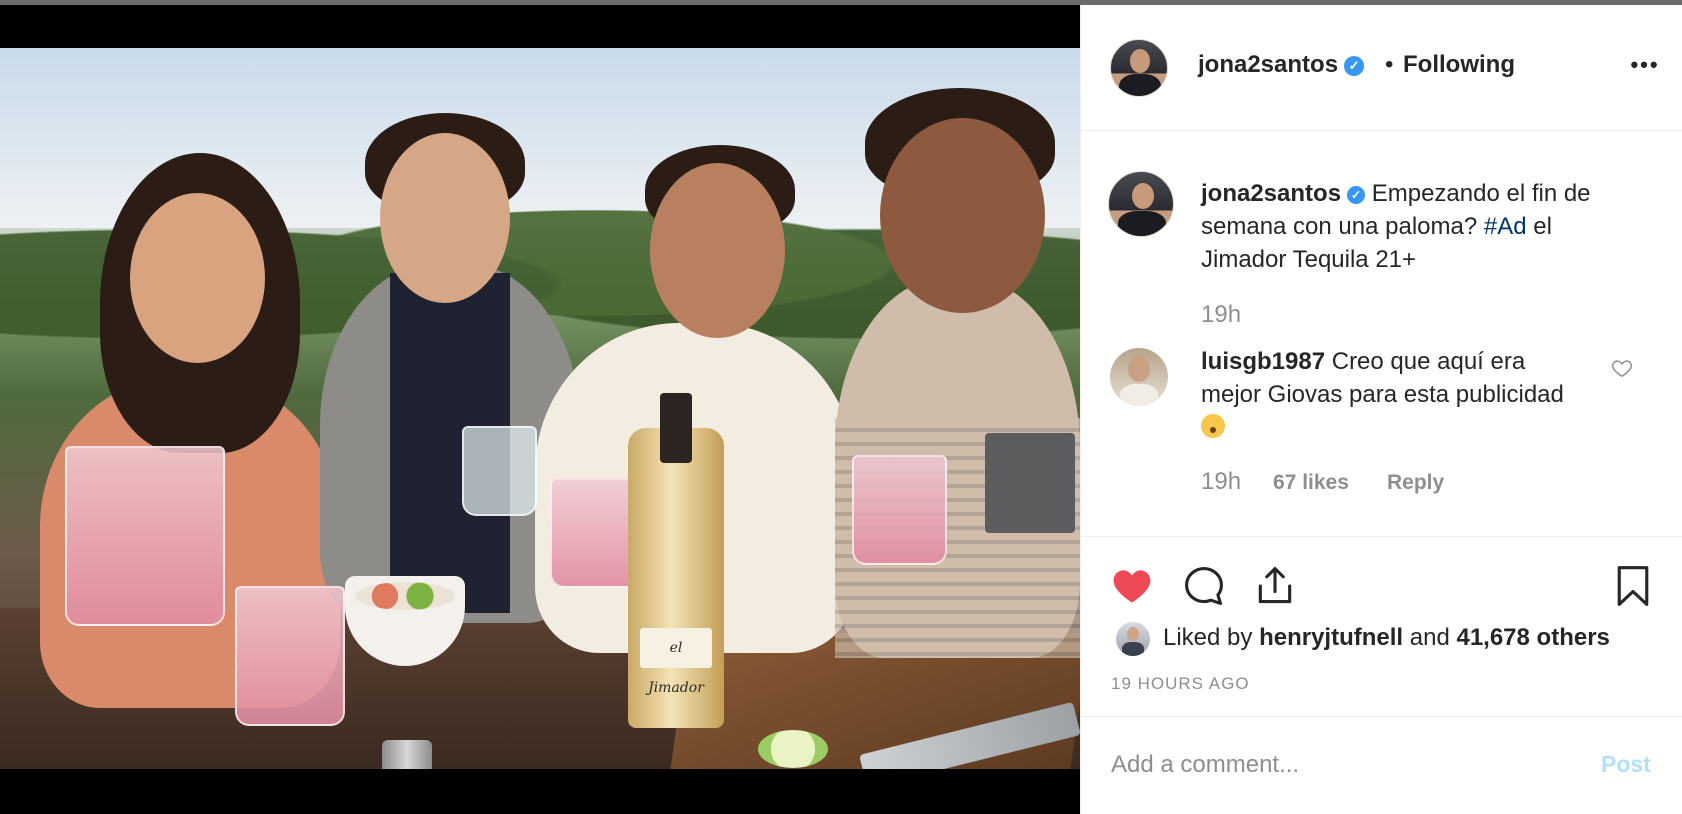 The image size is (1682, 814). What do you see at coordinates (1132, 586) in the screenshot?
I see `heart-filled-icon` at bounding box center [1132, 586].